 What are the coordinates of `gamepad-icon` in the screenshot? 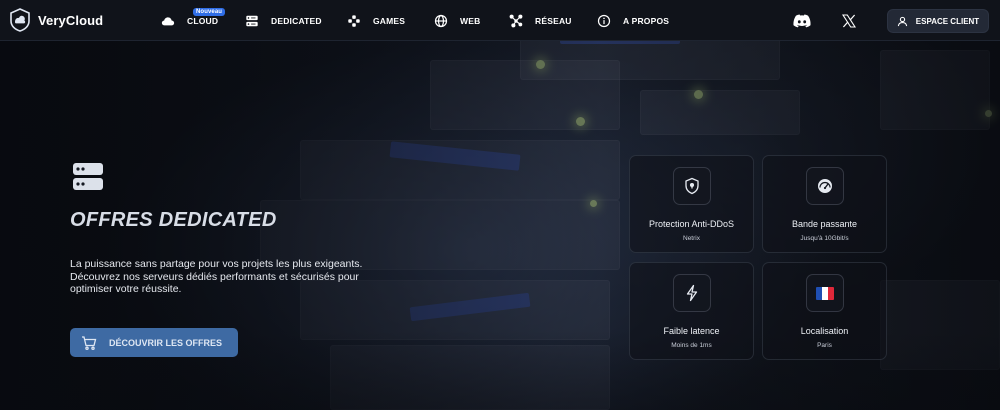 It's located at (354, 20).